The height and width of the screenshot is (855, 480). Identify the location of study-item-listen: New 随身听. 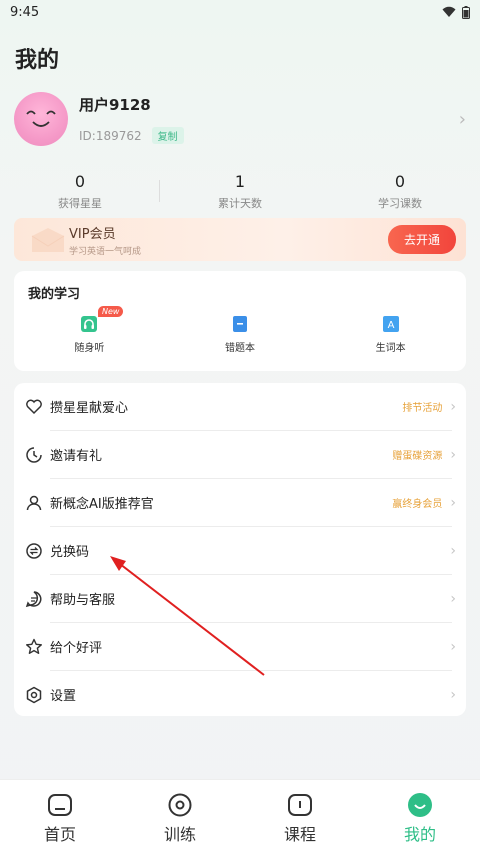
(89, 330).